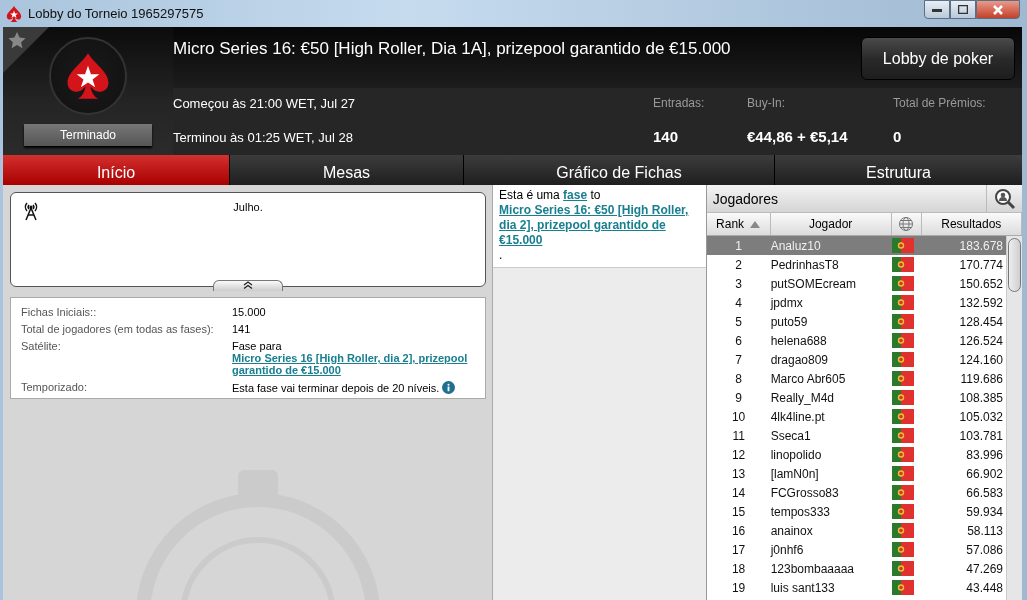  What do you see at coordinates (856, 492) in the screenshot?
I see `player-row: 14 FCGrosso83 66.583` at bounding box center [856, 492].